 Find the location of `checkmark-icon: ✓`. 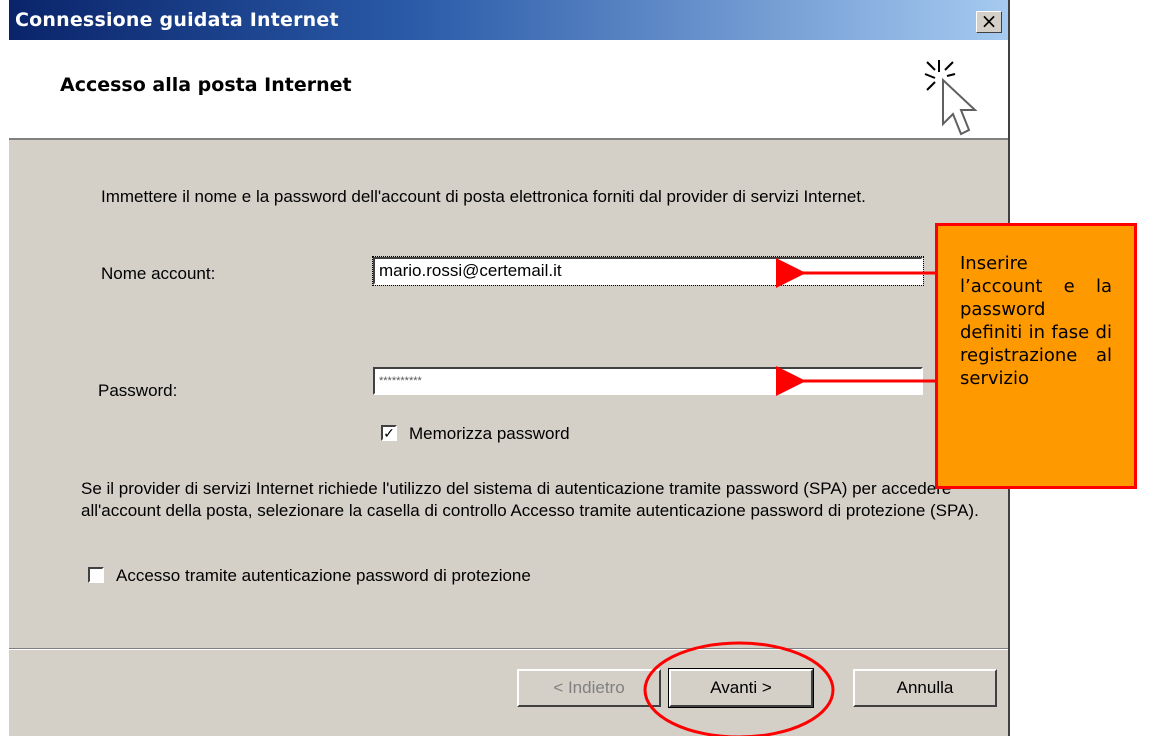

checkmark-icon: ✓ is located at coordinates (389, 433).